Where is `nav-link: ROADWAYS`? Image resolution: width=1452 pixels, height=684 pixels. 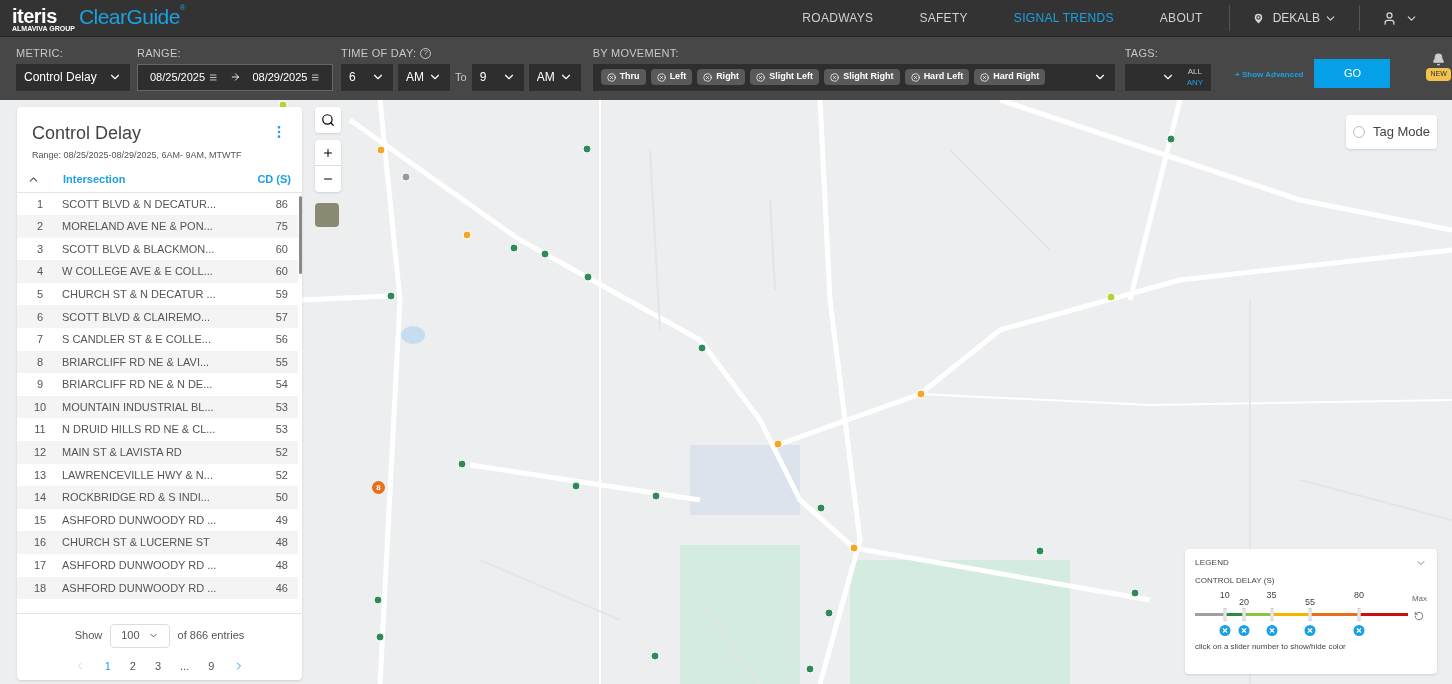
nav-link: ROADWAYS is located at coordinates (838, 18).